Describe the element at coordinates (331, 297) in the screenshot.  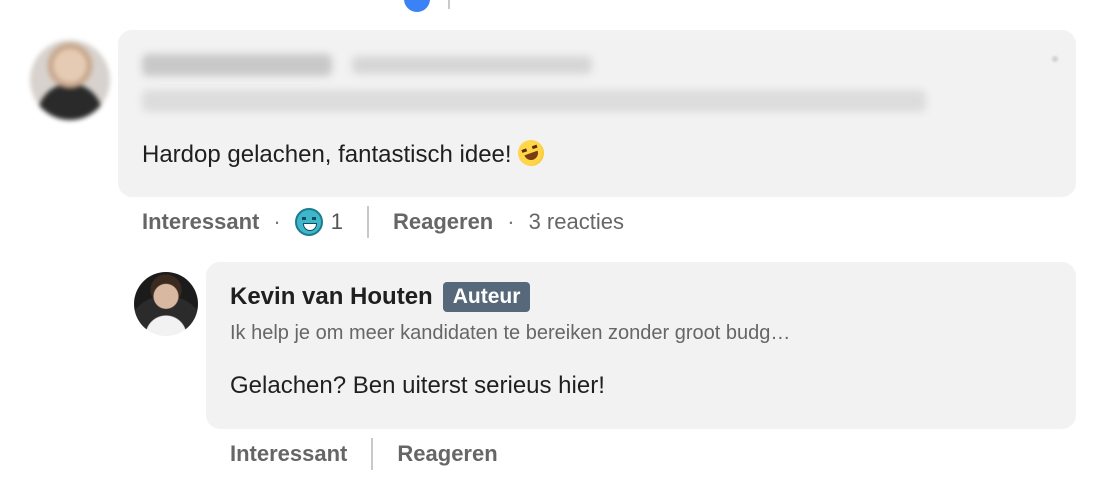
I see `author-name: Kevin van Houten` at that location.